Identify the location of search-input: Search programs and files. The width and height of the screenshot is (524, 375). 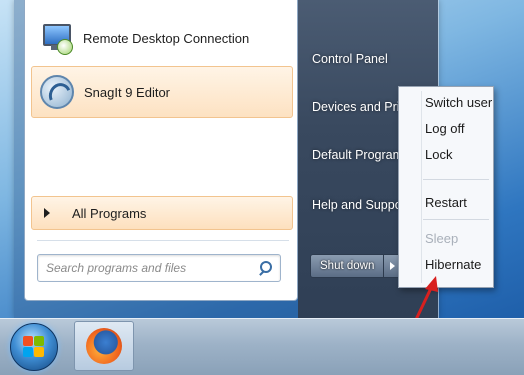
(159, 268).